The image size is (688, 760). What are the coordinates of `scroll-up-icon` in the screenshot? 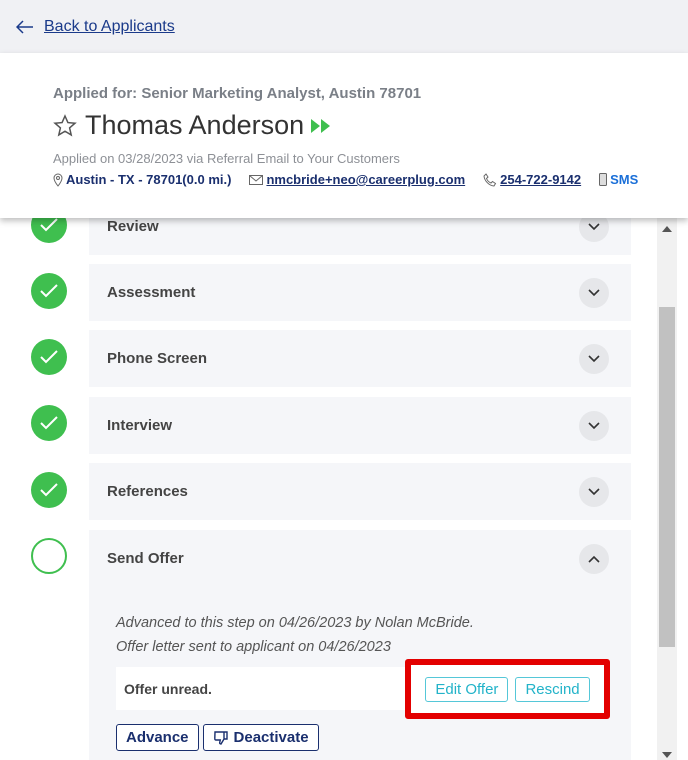 It's located at (667, 229).